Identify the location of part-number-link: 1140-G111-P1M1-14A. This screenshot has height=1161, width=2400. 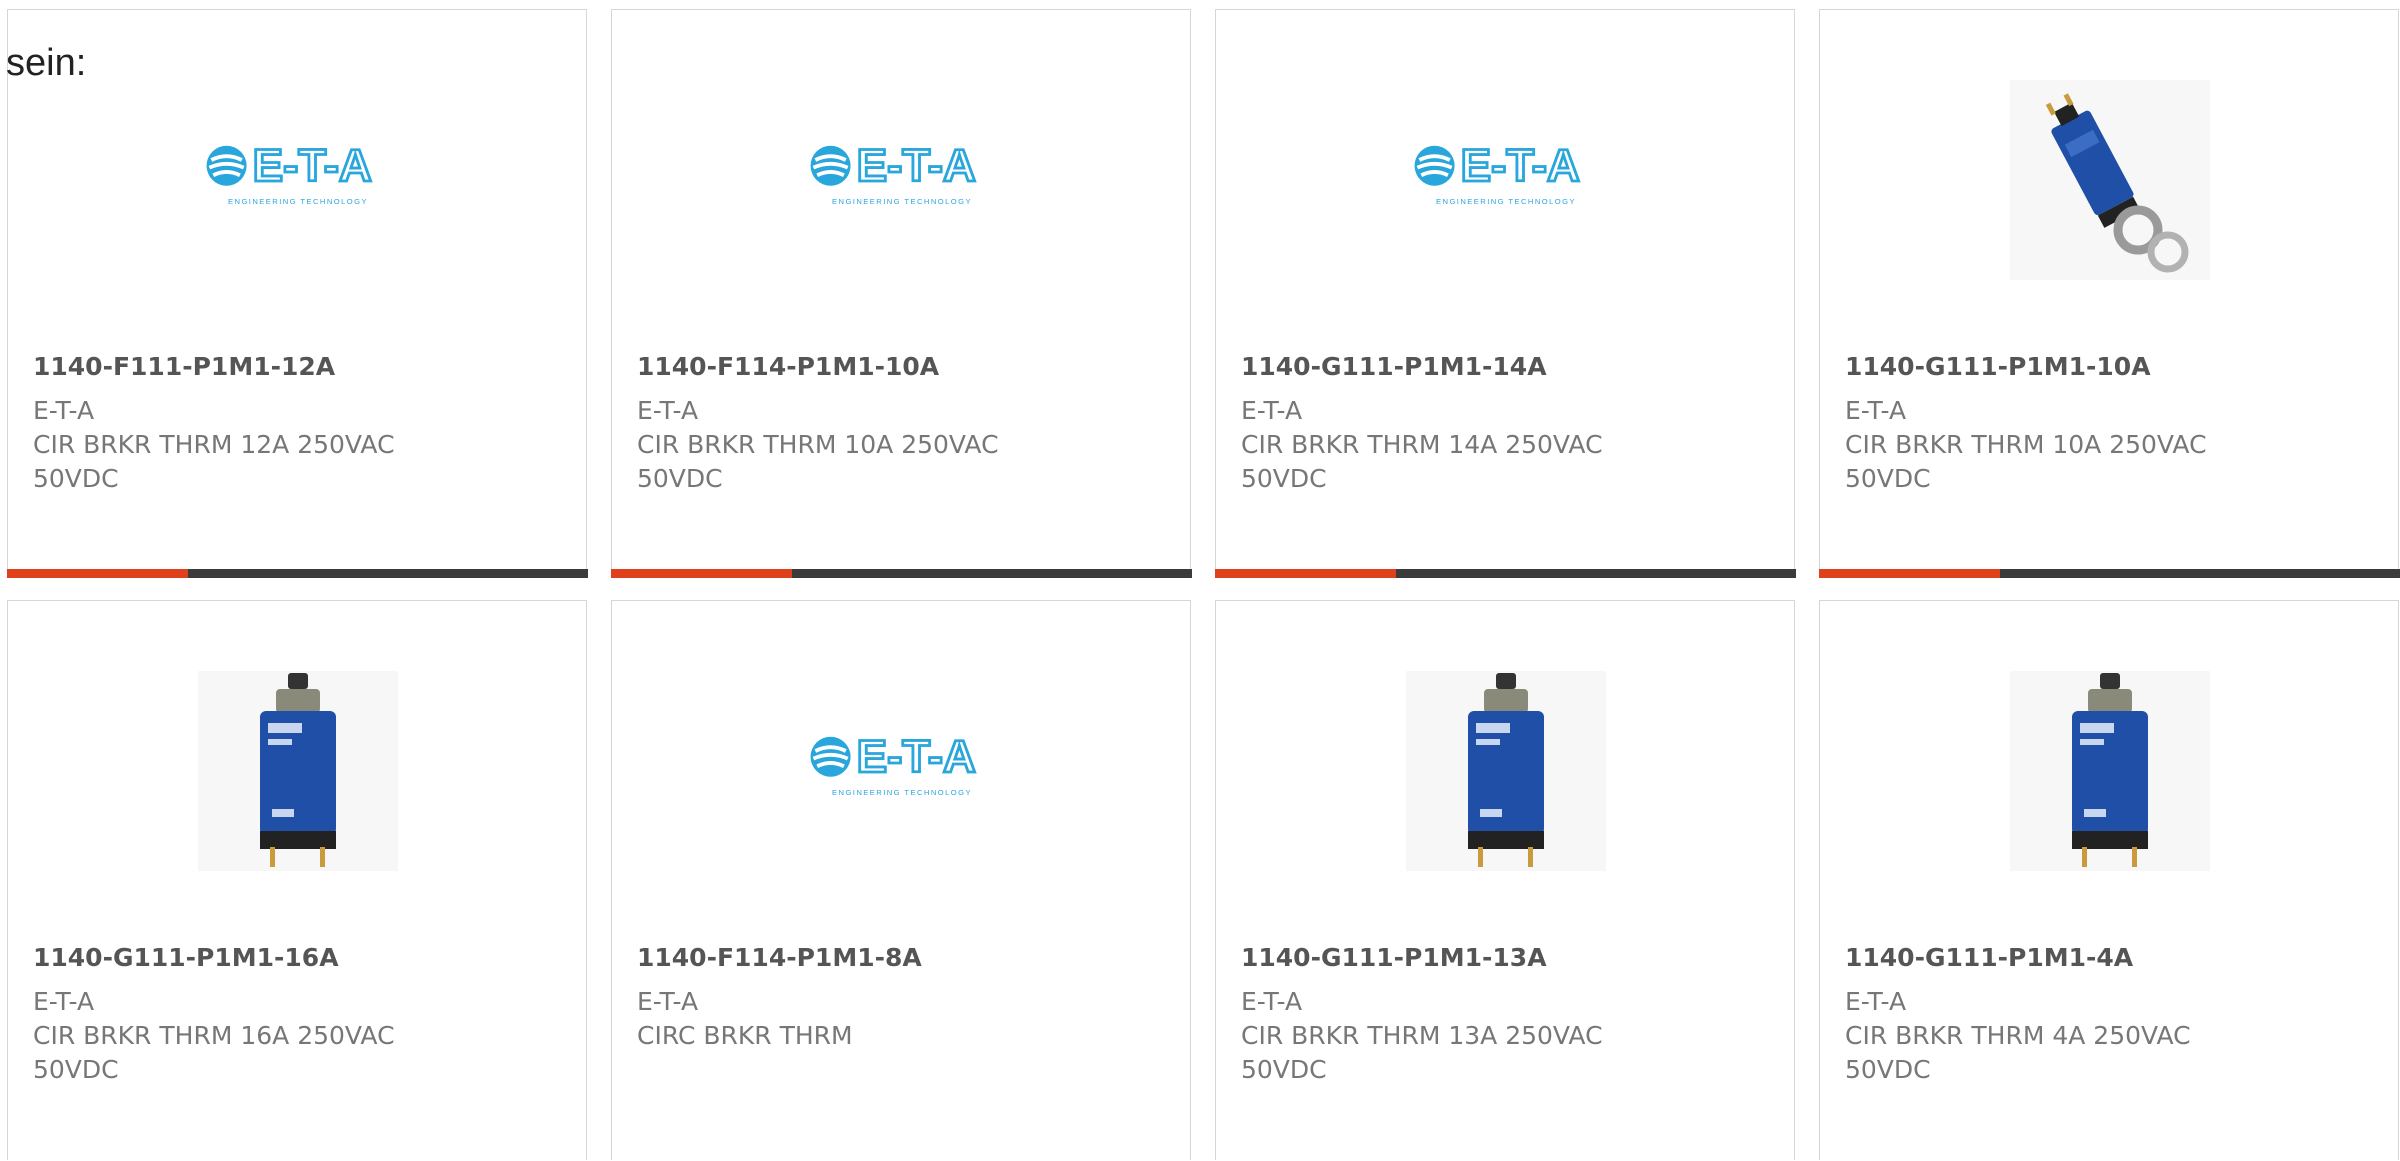
(1394, 366).